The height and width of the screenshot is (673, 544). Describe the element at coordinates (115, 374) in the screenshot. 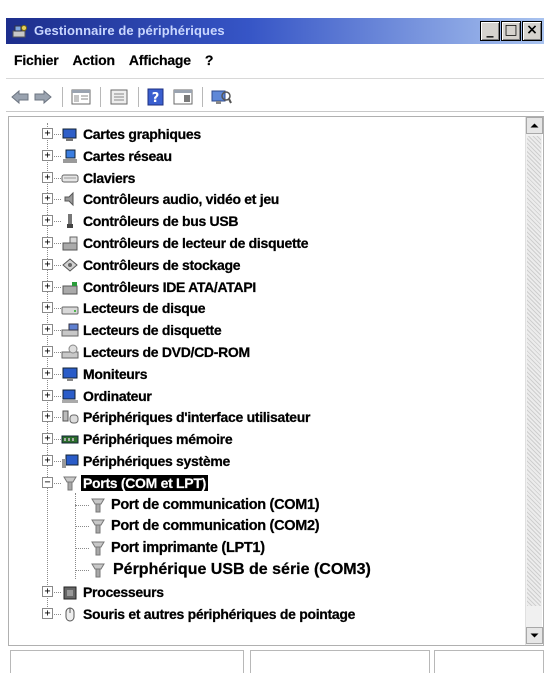

I see `tree-category-label: Moniteurs` at that location.